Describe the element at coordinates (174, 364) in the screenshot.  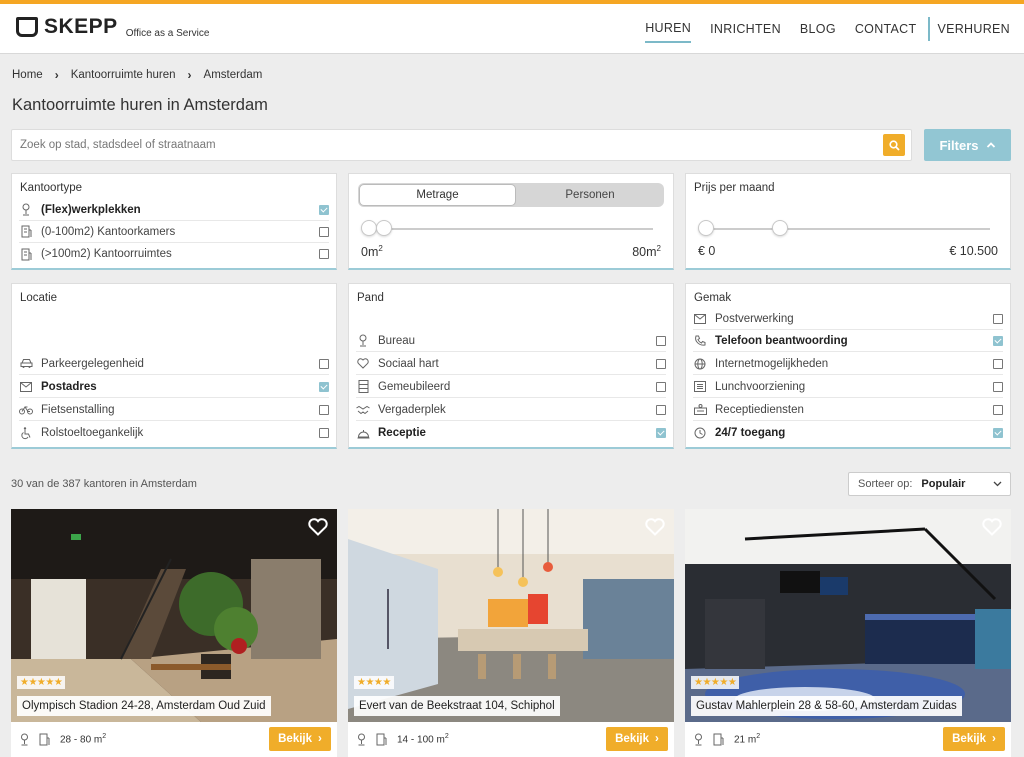
I see `filter-parkeergelegenheid: Parkeergelegenheid` at that location.